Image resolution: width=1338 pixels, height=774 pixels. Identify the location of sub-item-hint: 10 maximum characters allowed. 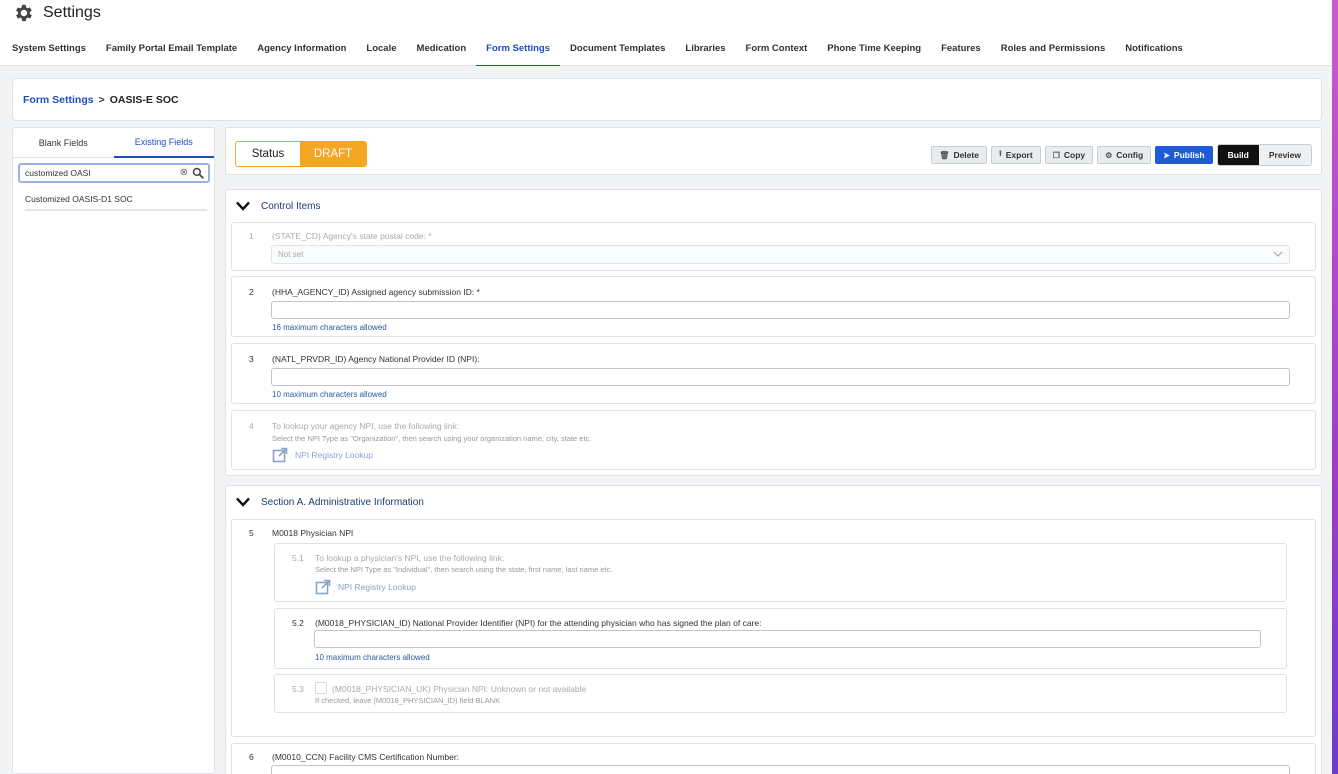
(372, 657).